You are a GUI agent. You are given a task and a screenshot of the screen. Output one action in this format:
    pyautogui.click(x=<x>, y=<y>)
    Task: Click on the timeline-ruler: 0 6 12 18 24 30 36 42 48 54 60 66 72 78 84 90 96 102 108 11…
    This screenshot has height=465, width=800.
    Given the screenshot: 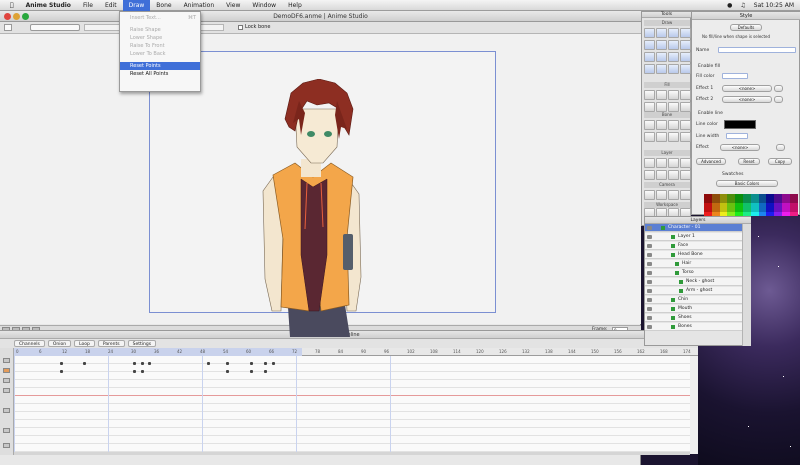 What is the action you would take?
    pyautogui.click(x=356, y=352)
    